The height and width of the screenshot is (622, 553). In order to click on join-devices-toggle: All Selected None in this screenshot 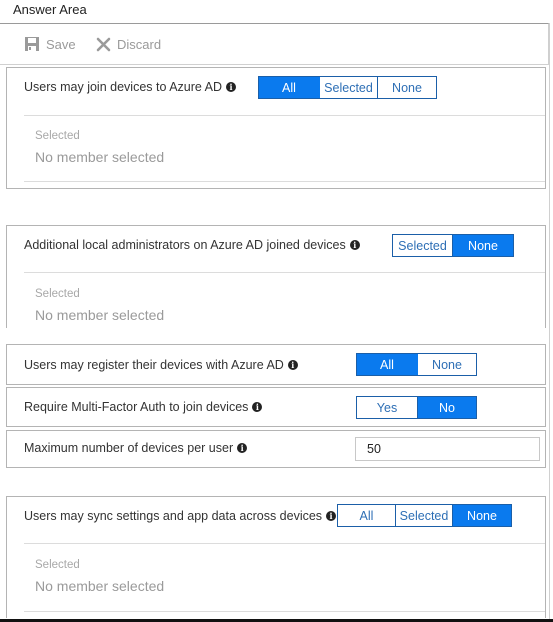, I will do `click(347, 87)`.